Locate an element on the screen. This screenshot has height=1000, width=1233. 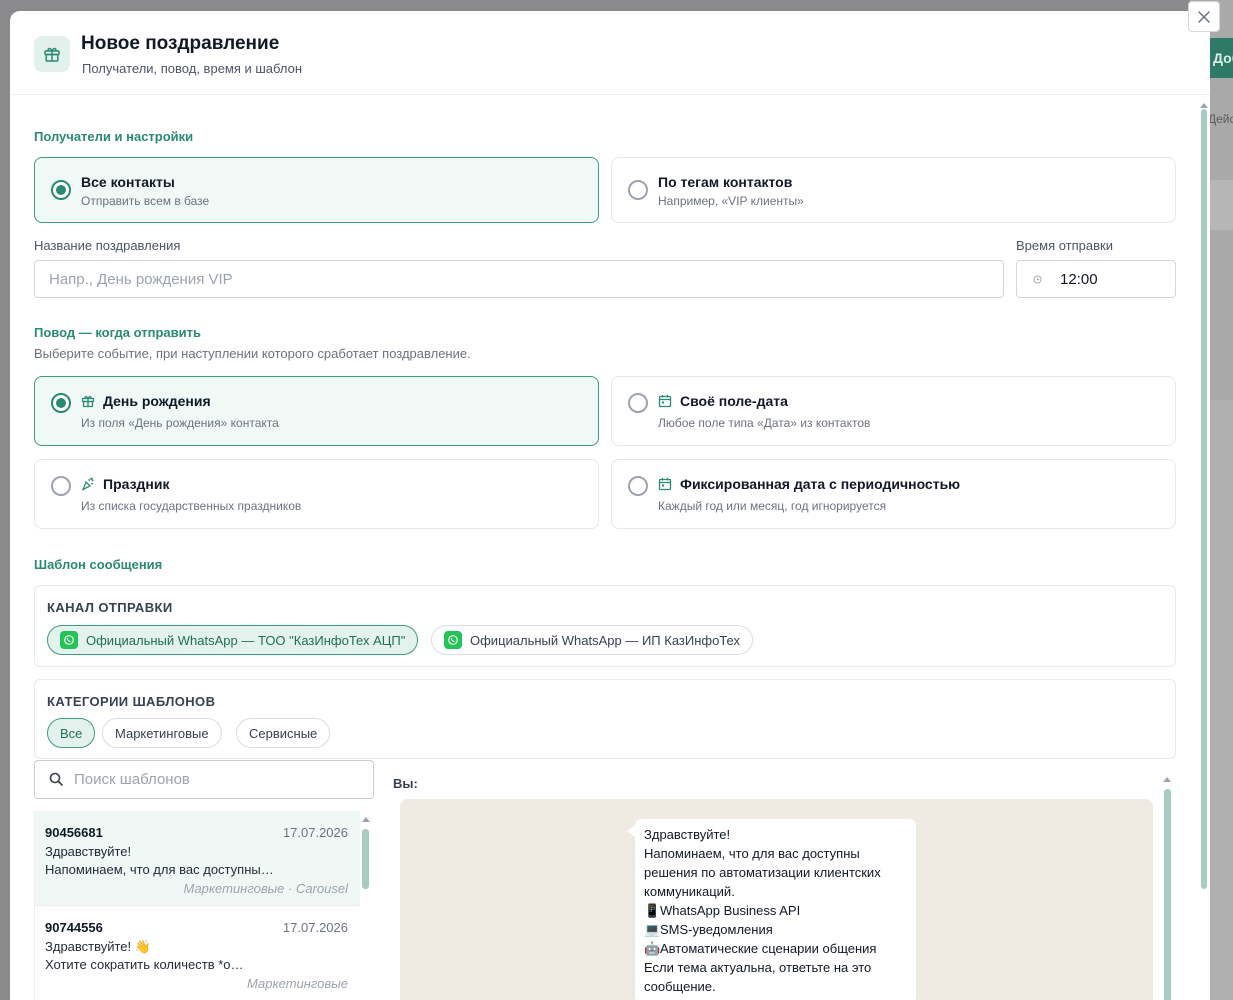
option-title: День рождения is located at coordinates (146, 401).